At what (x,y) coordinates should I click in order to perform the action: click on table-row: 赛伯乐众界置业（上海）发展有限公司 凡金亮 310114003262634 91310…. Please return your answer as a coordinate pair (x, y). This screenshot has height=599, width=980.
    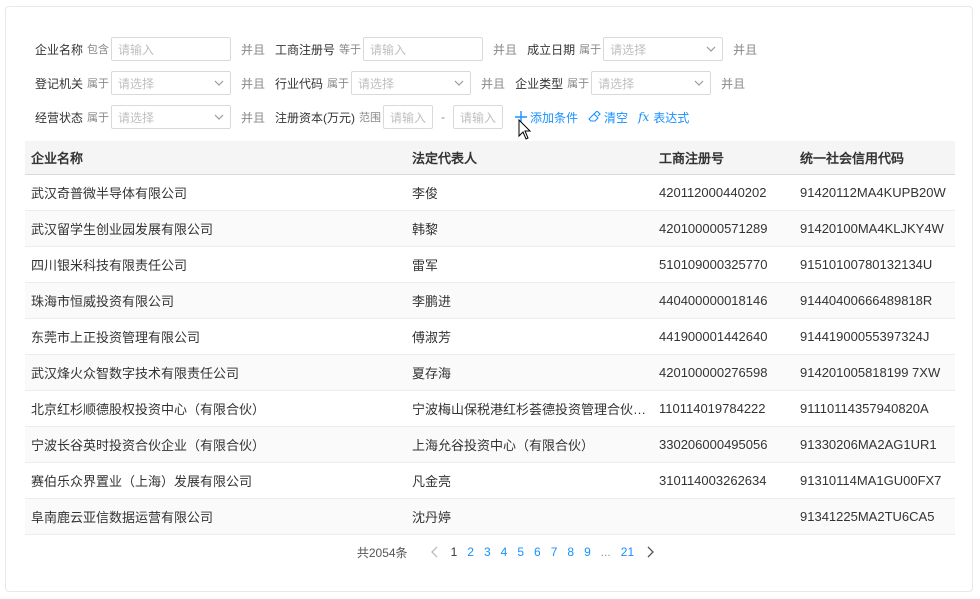
    Looking at the image, I should click on (490, 481).